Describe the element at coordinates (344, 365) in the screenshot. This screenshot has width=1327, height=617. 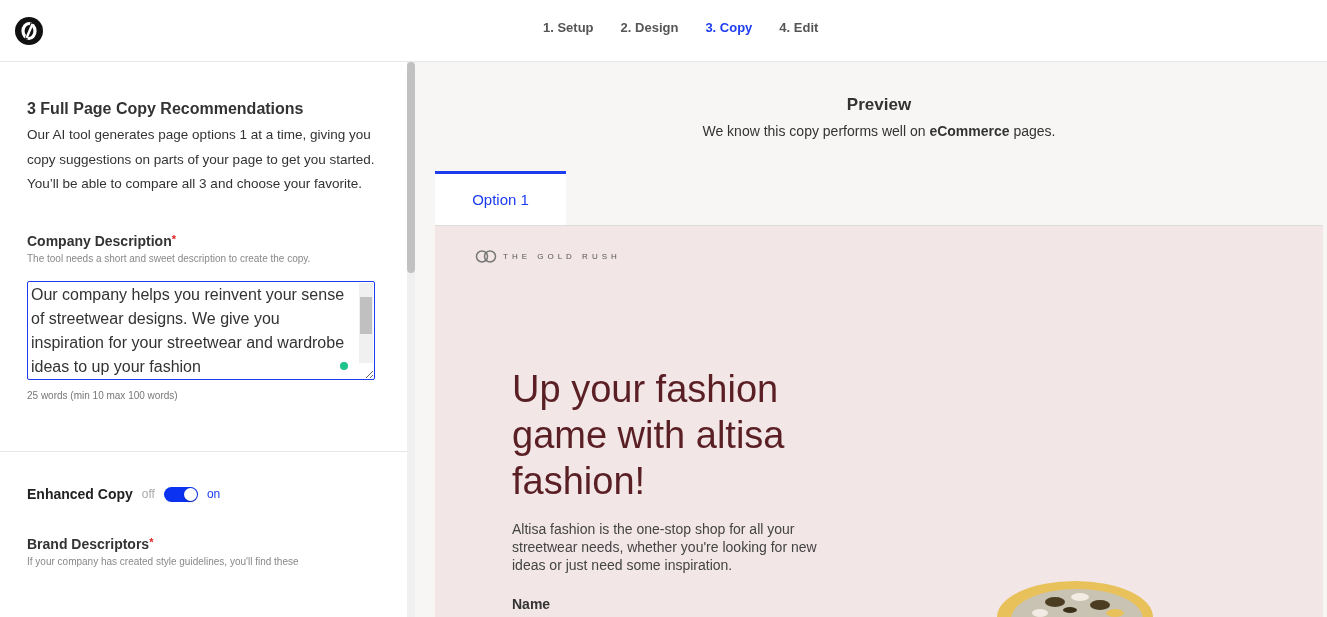
I see `status-dot-icon` at that location.